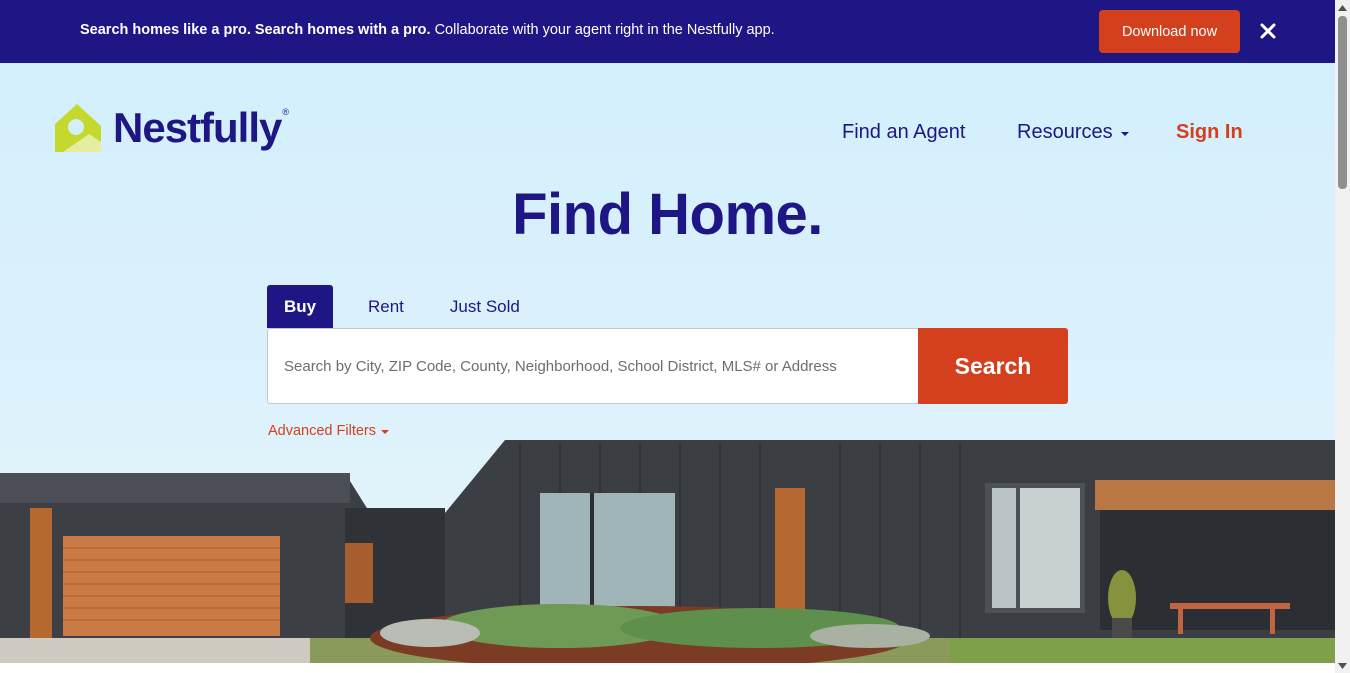 The height and width of the screenshot is (673, 1350). I want to click on search-tabs: Buy Rent Just Sold, so click(402, 306).